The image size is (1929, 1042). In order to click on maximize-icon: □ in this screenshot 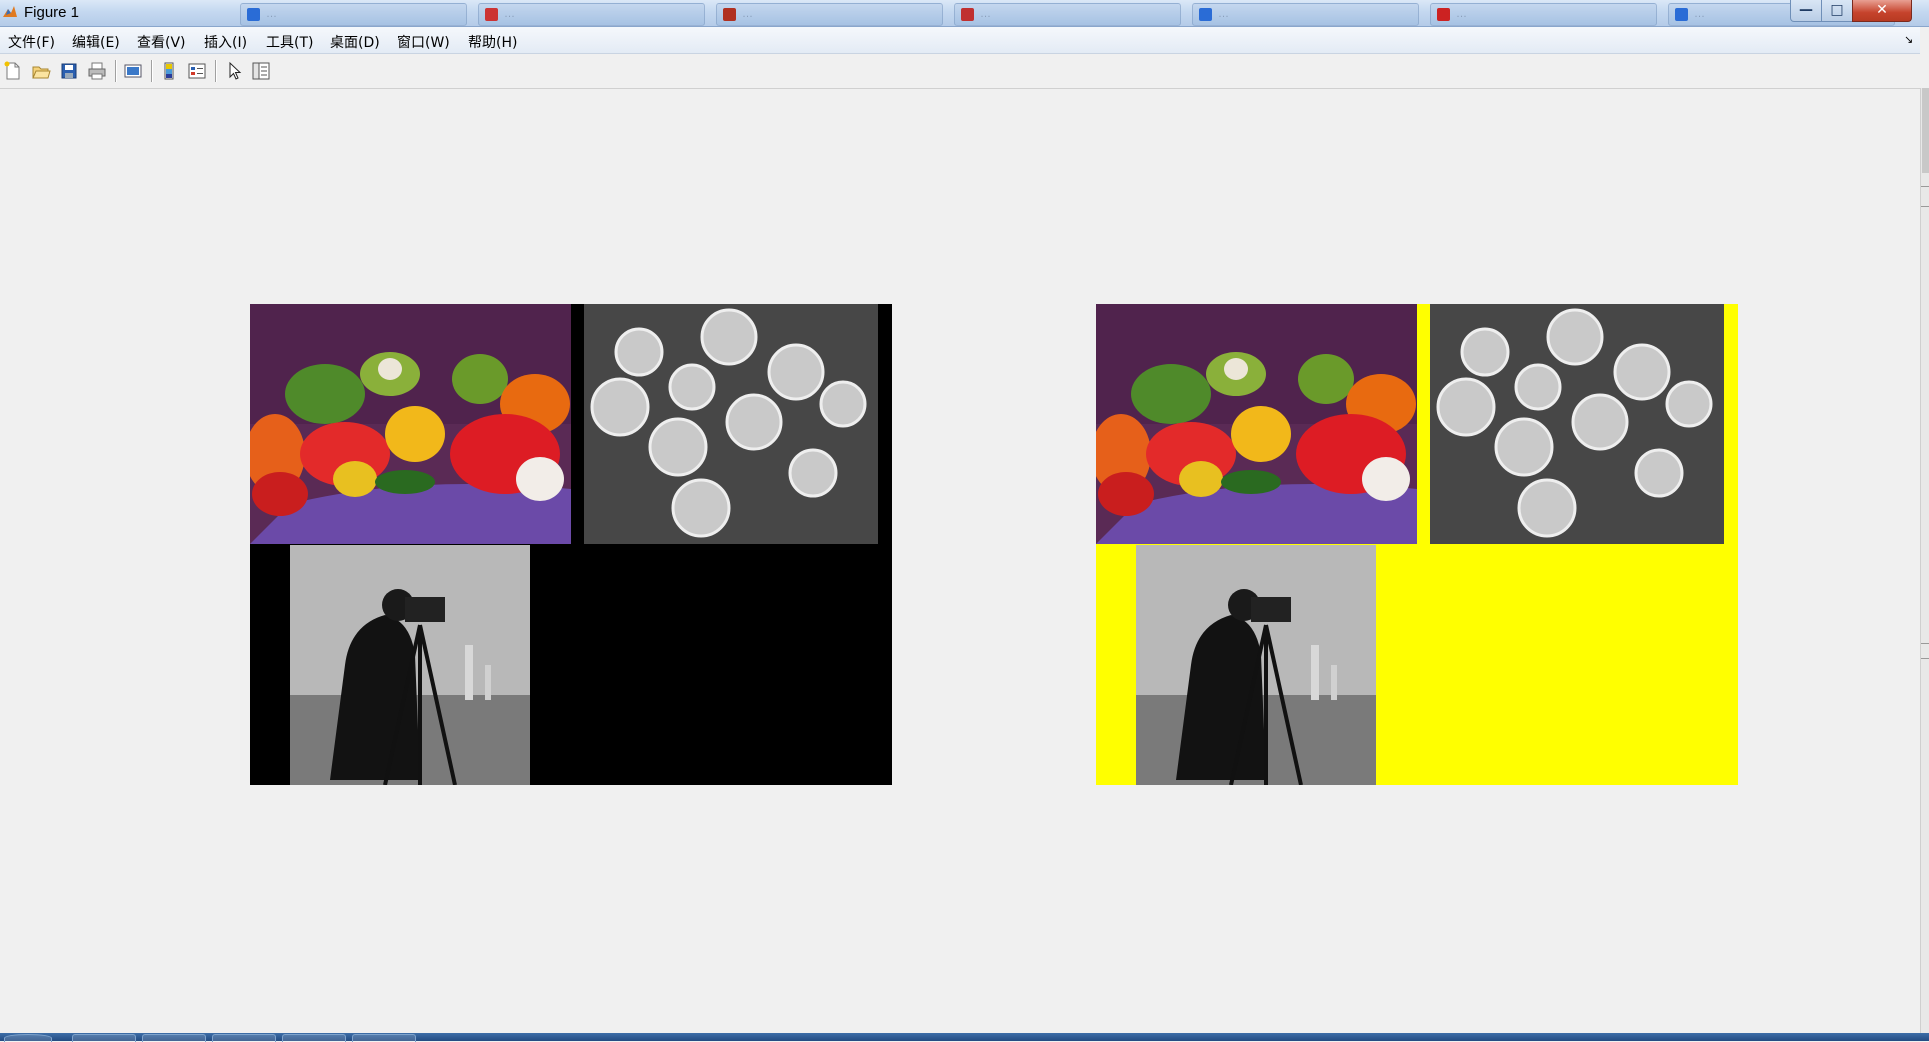, I will do `click(1837, 10)`.